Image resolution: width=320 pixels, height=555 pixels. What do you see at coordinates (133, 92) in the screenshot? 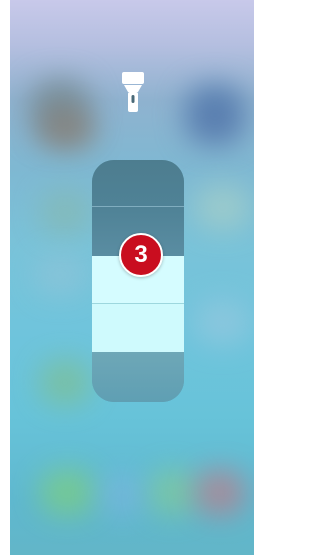
I see `flashlight-icon` at bounding box center [133, 92].